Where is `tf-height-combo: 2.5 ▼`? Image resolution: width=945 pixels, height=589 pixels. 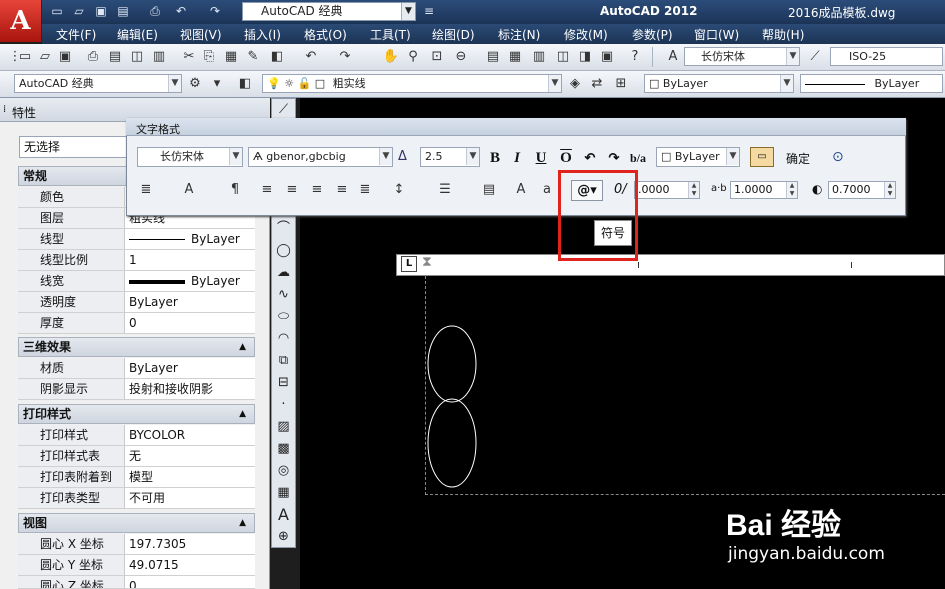
tf-height-combo: 2.5 ▼ is located at coordinates (450, 157).